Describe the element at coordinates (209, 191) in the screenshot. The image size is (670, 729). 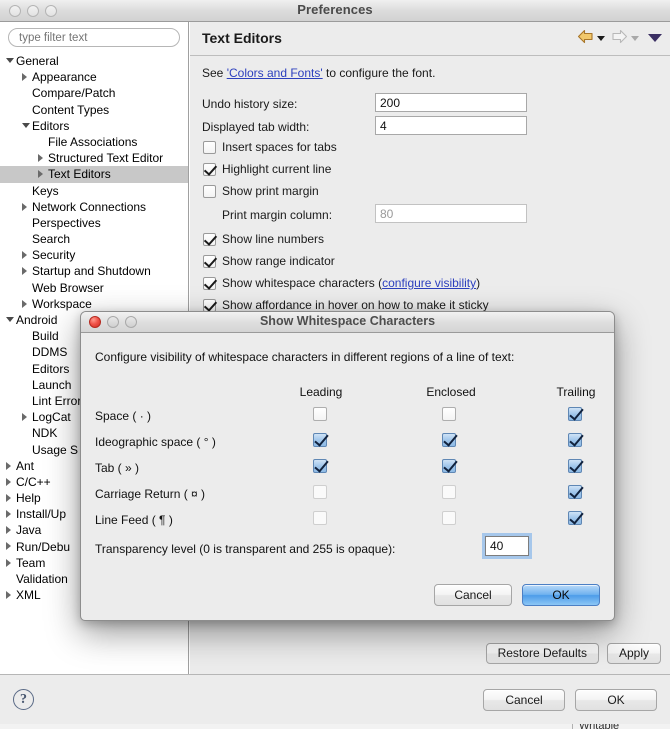
I see `show-print-margin-checkbox` at that location.